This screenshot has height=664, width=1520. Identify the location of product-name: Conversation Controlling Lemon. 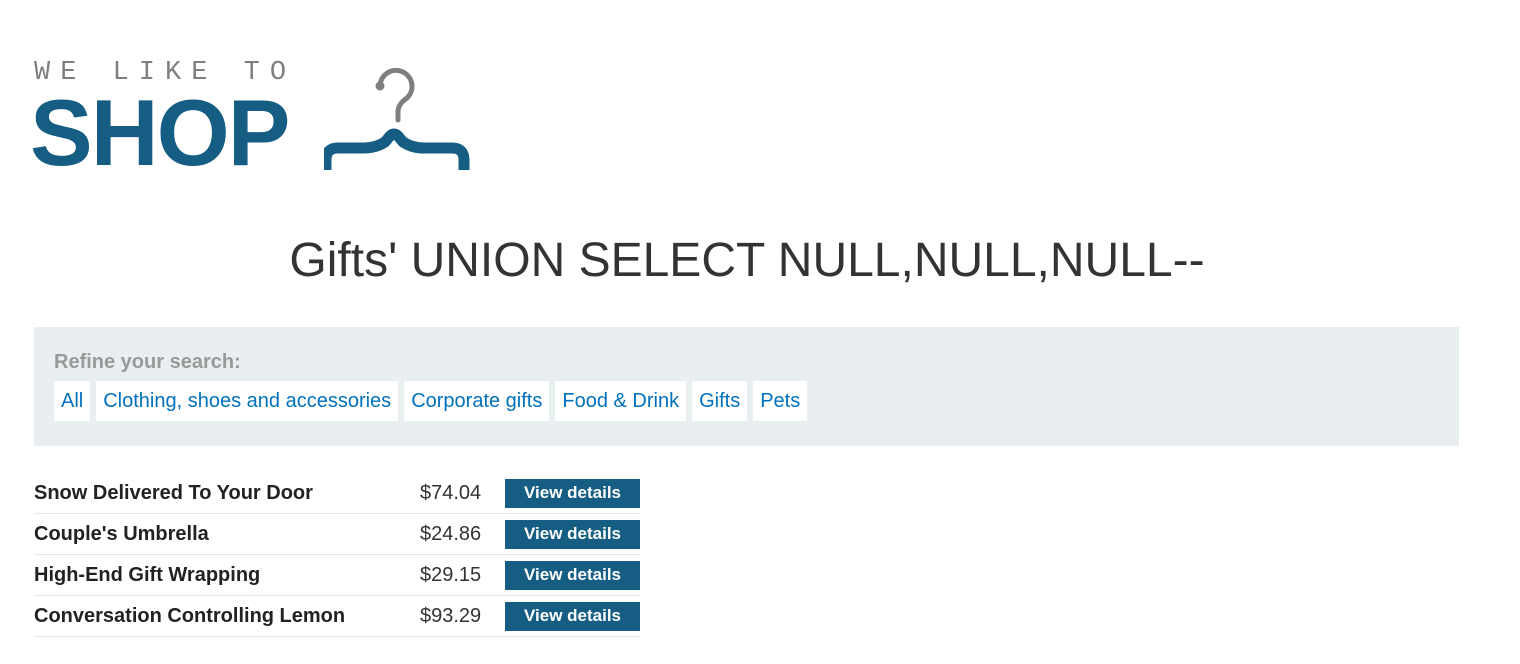
(227, 616).